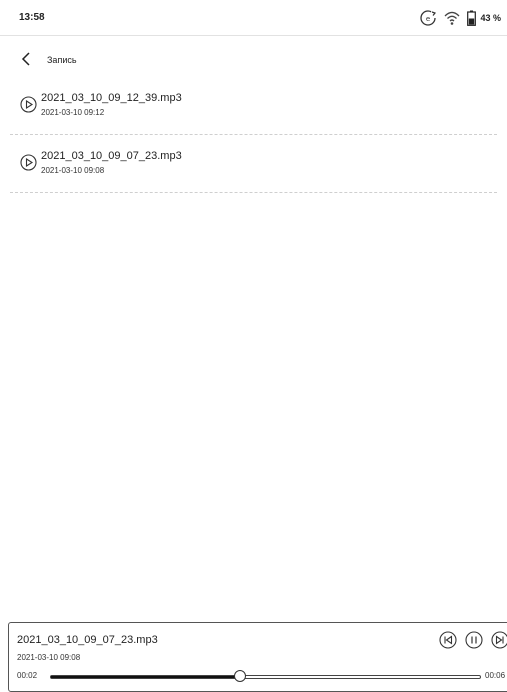  I want to click on file-name: 2021_03_10_09_12_39.mp3, so click(111, 98).